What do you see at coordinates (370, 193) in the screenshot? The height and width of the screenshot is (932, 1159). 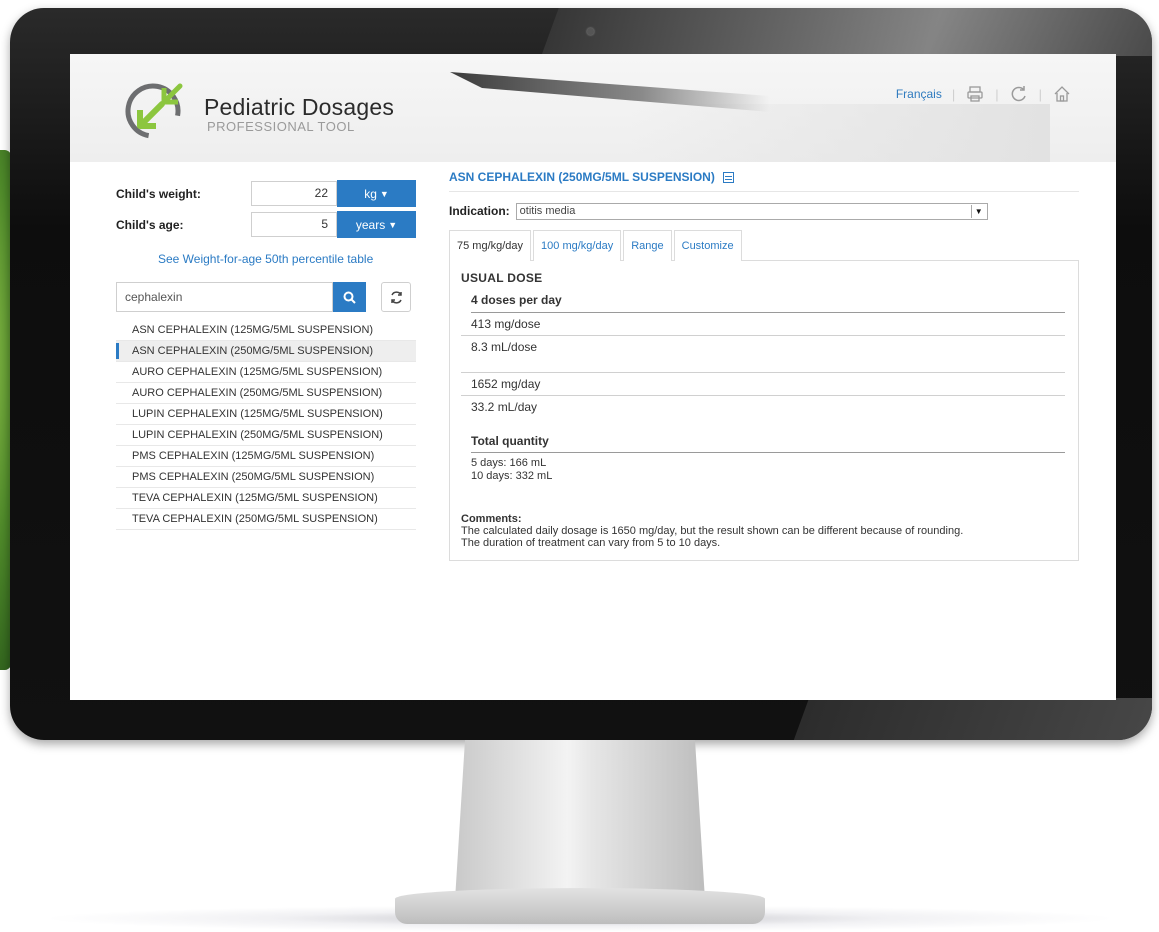 I see `weight-unit-label: kg` at bounding box center [370, 193].